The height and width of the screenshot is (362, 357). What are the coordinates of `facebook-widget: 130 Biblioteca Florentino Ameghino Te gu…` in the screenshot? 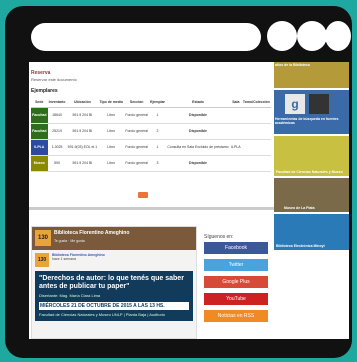 It's located at (114, 282).